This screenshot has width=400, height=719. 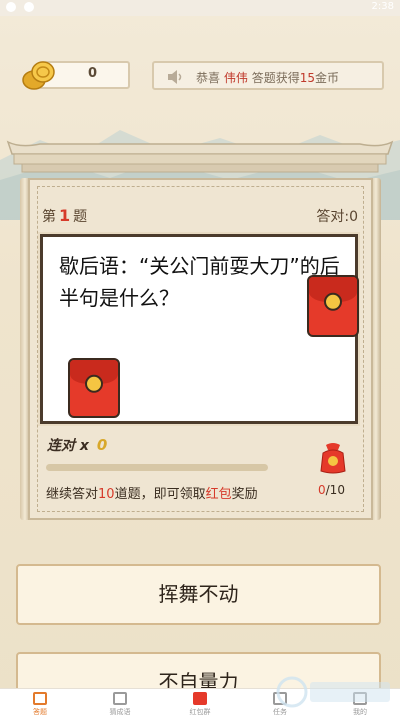 What do you see at coordinates (40, 712) in the screenshot?
I see `tab-label: 答题` at bounding box center [40, 712].